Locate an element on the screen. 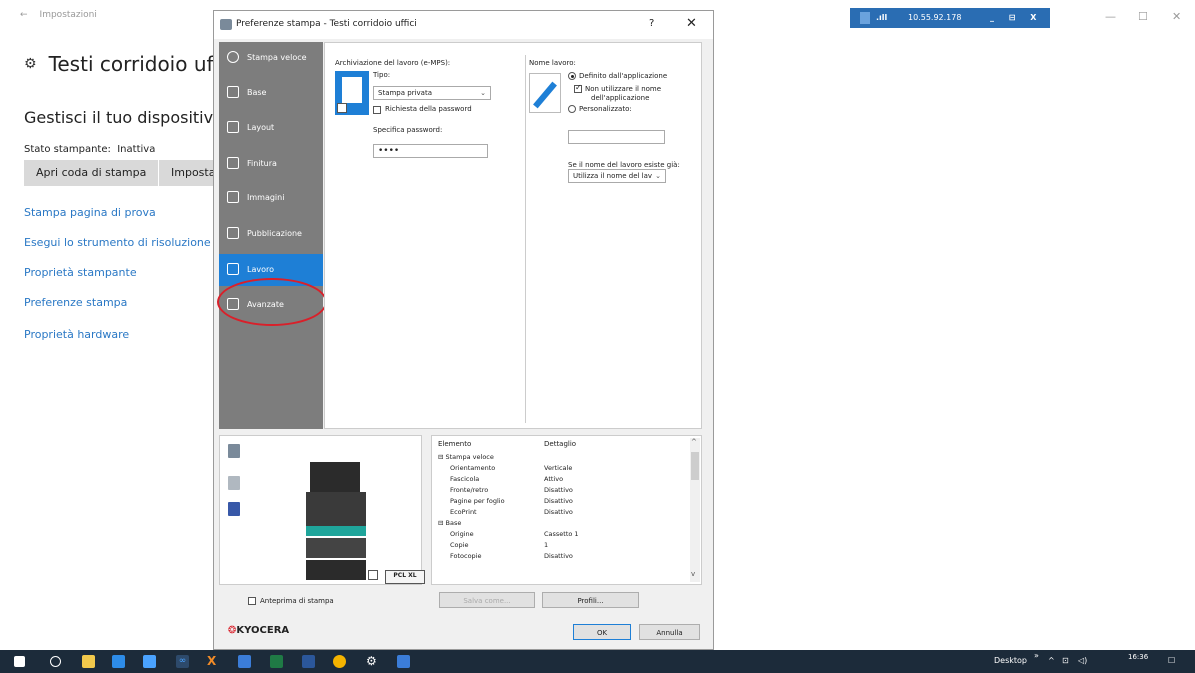  scroll-thumb is located at coordinates (695, 466).